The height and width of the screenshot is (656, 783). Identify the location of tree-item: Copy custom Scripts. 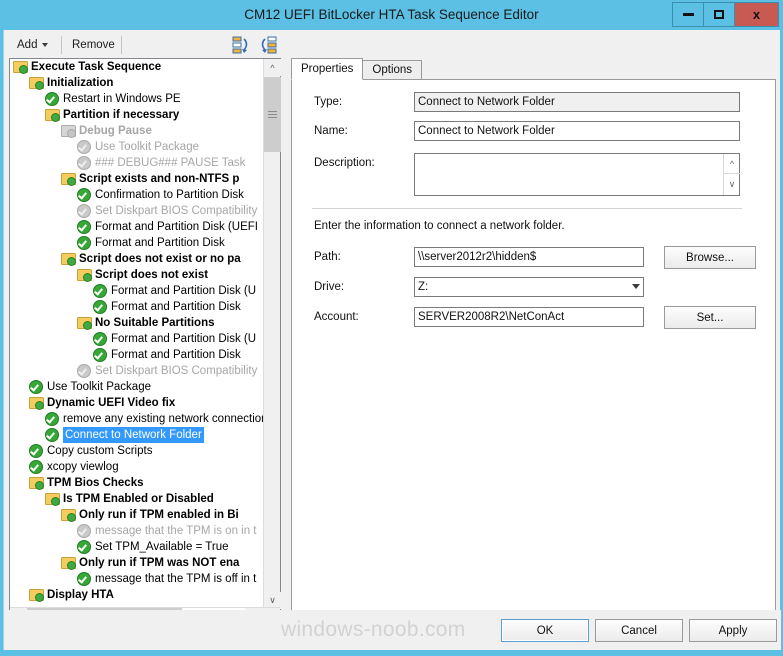
(136, 451).